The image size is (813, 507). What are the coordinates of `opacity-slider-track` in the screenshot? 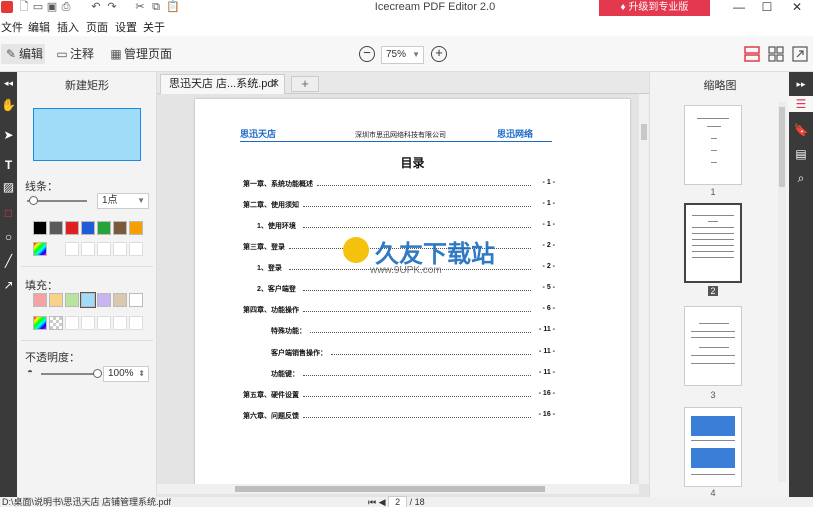 It's located at (69, 374).